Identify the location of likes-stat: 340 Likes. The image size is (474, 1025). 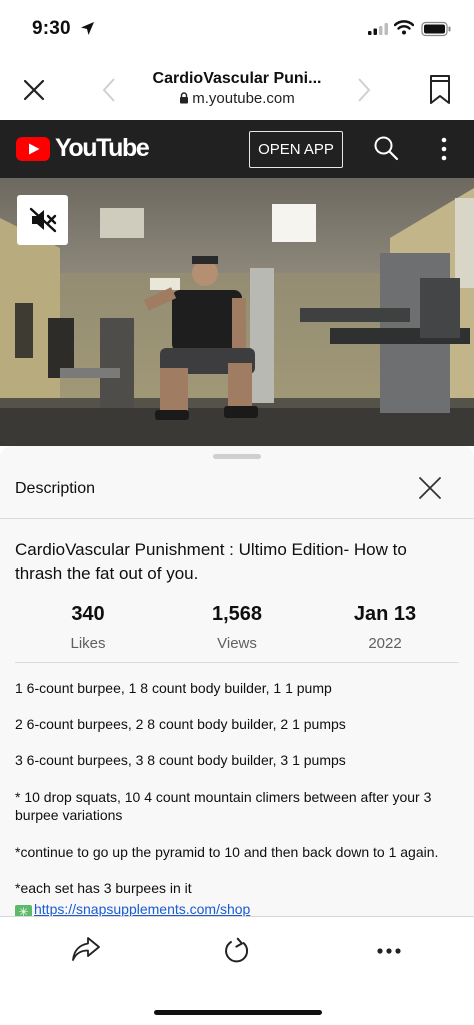
(88, 627).